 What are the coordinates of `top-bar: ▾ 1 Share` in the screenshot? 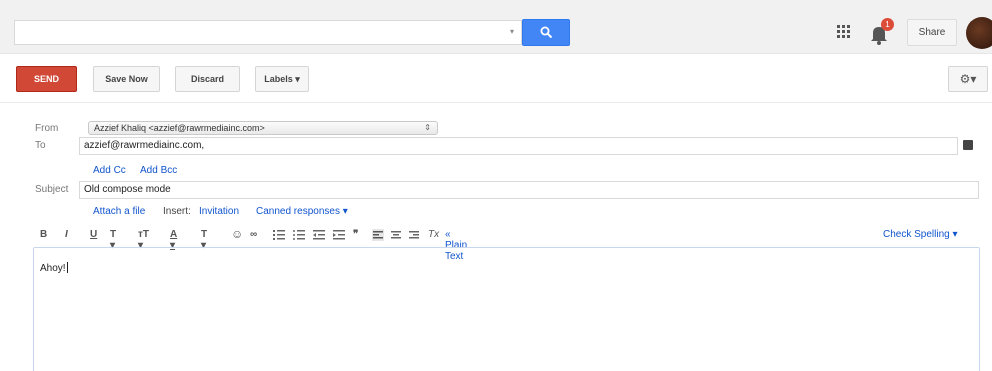 It's located at (496, 27).